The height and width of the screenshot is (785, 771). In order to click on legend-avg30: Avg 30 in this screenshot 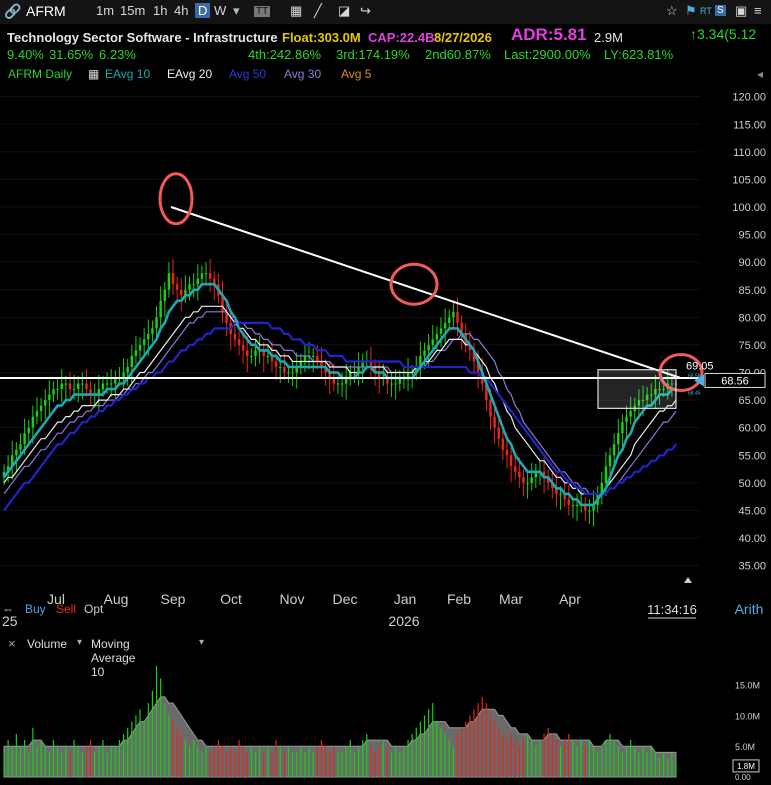, I will do `click(302, 74)`.